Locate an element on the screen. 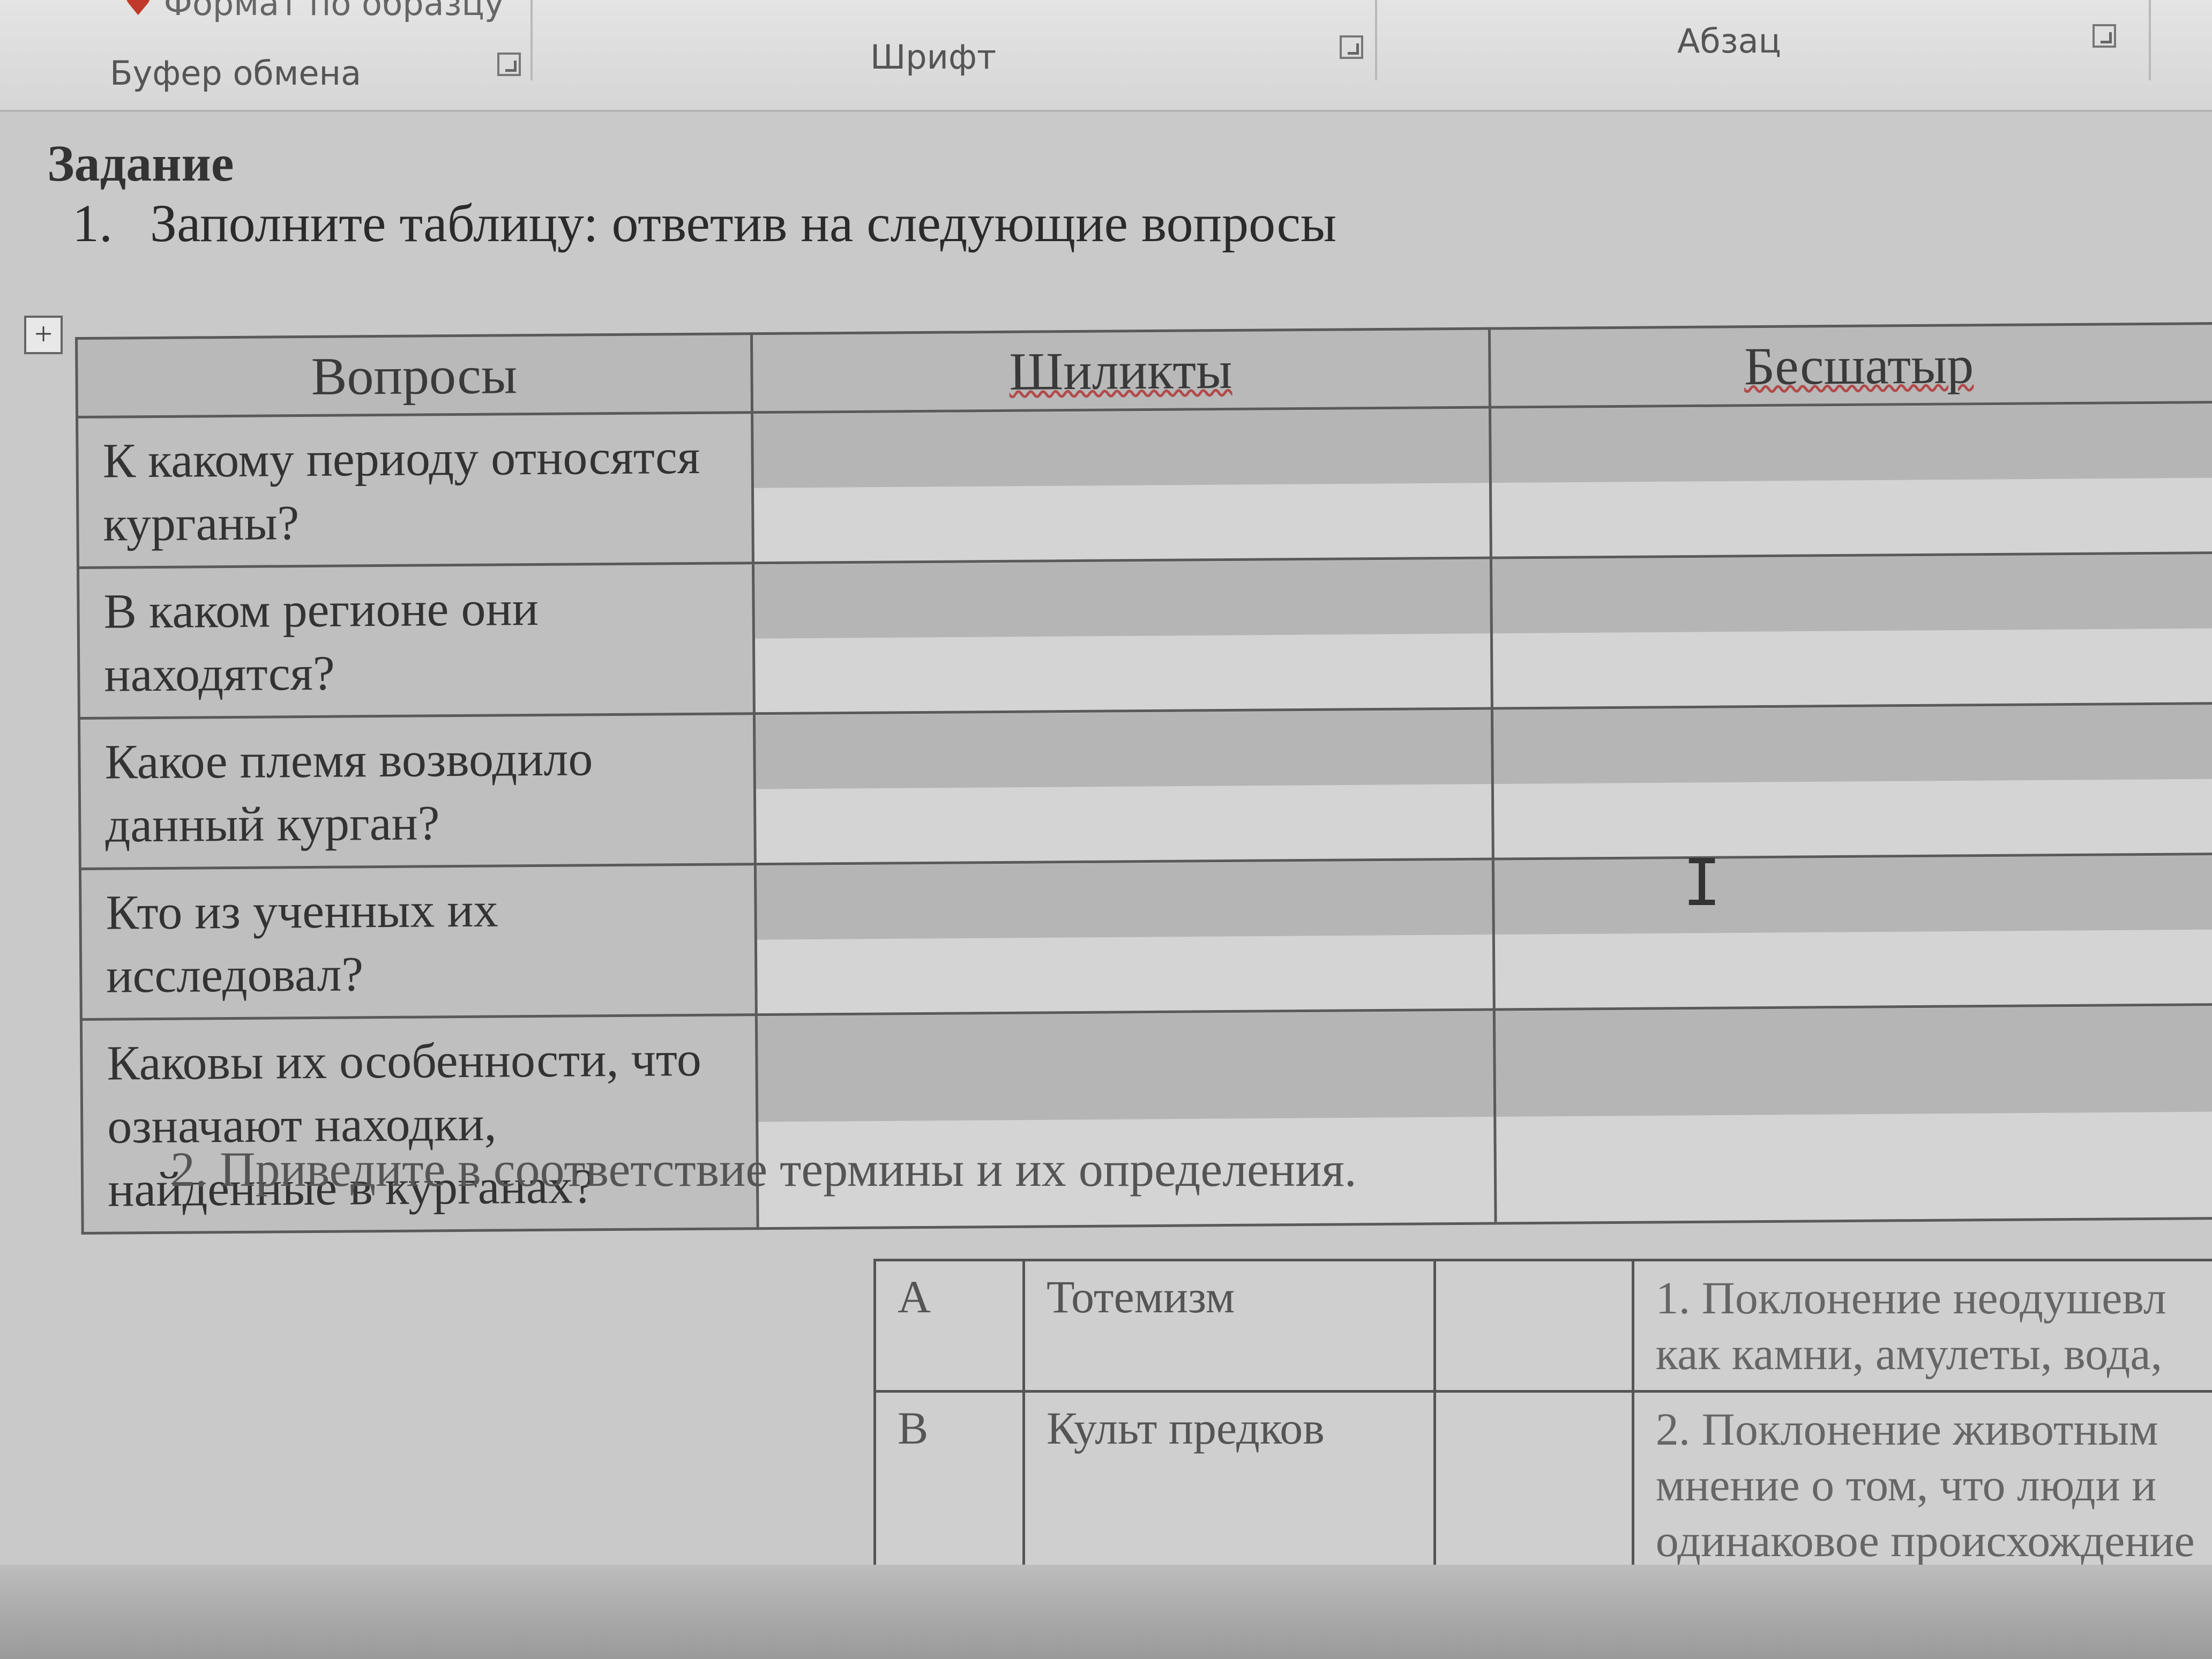  header-besshatyr: Бесшатыр is located at coordinates (1850, 365).